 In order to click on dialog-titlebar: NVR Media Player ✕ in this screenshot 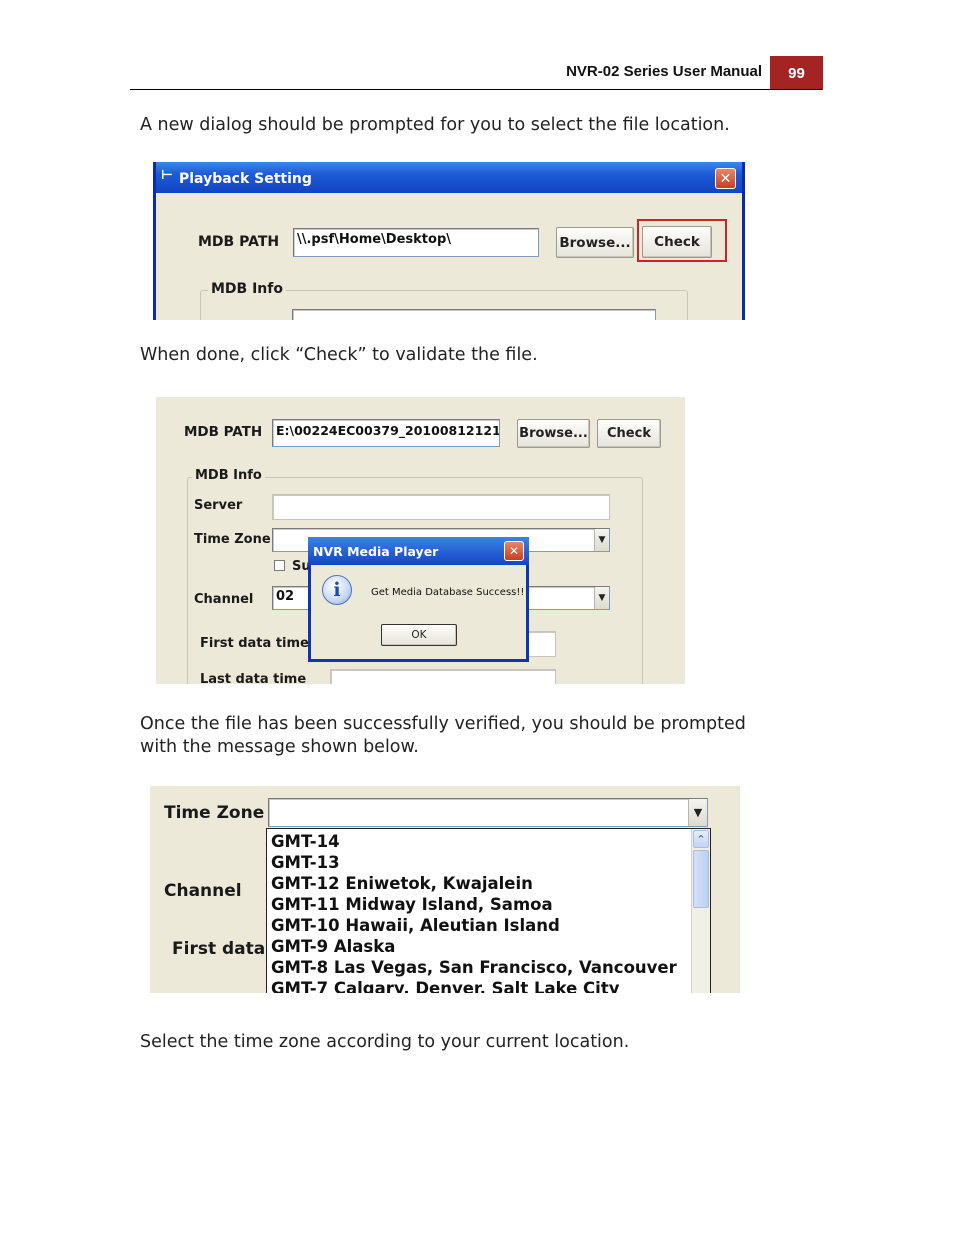, I will do `click(418, 551)`.